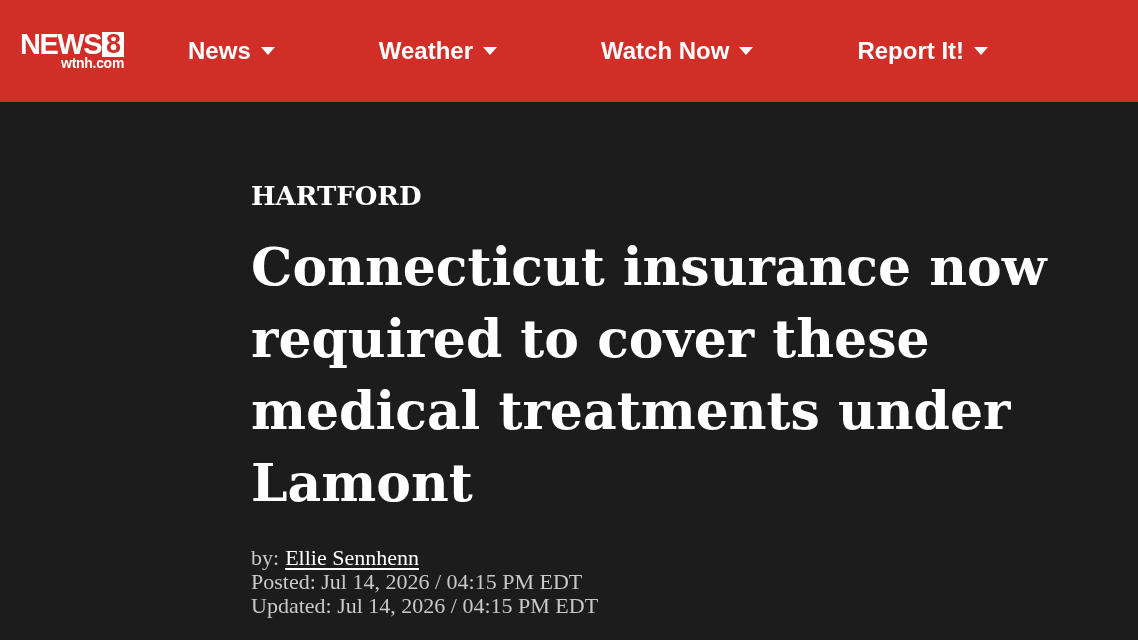 The image size is (1138, 640). Describe the element at coordinates (352, 558) in the screenshot. I see `author-link: Ellie Sennhenn` at that location.